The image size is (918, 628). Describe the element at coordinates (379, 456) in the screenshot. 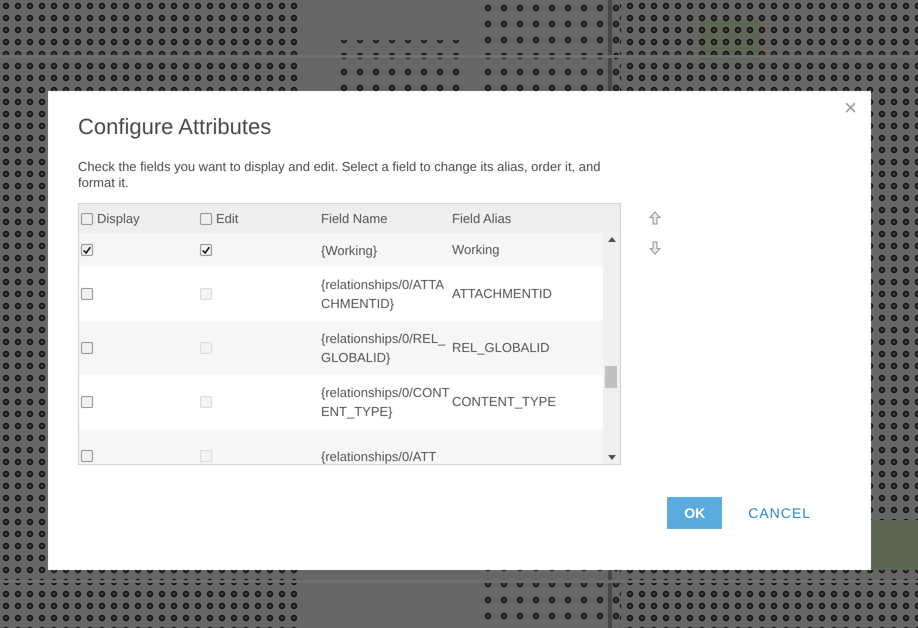

I see `table-cell-text: {relationships/0/ATT` at that location.